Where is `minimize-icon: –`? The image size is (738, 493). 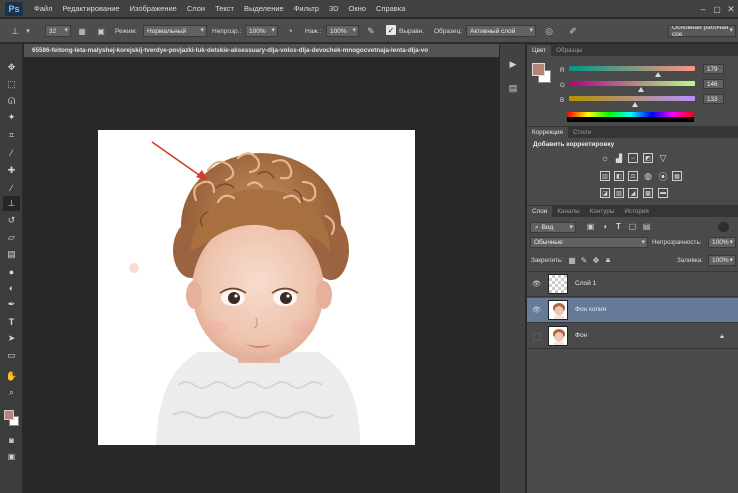 minimize-icon: – is located at coordinates (703, 9).